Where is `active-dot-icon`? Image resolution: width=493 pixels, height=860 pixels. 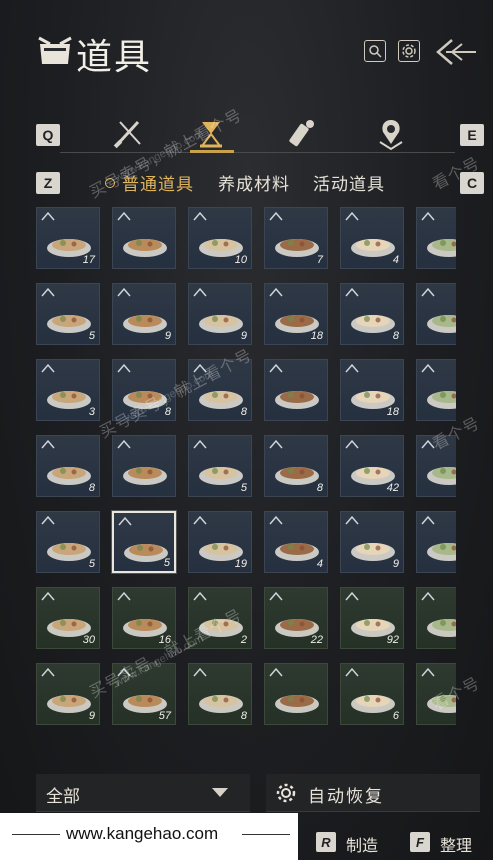
active-dot-icon is located at coordinates (110, 183).